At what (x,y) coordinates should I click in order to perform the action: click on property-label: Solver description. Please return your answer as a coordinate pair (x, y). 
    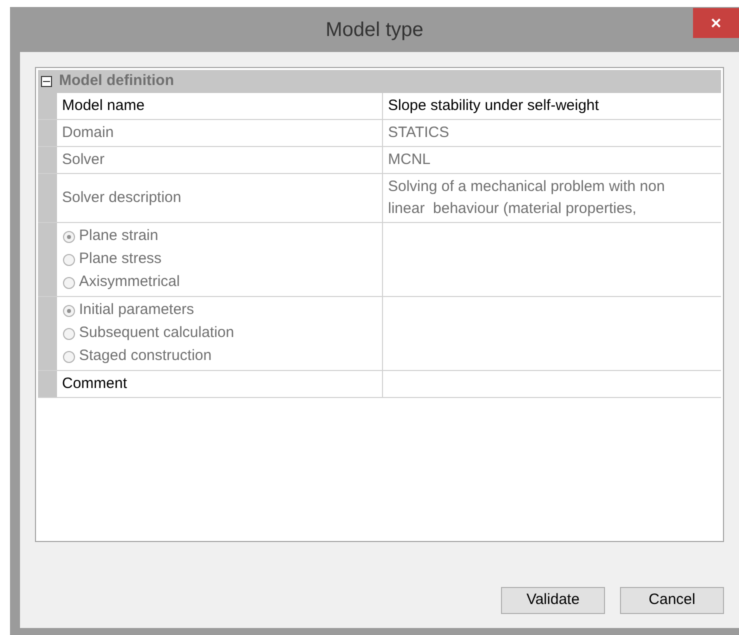
    Looking at the image, I should click on (122, 198).